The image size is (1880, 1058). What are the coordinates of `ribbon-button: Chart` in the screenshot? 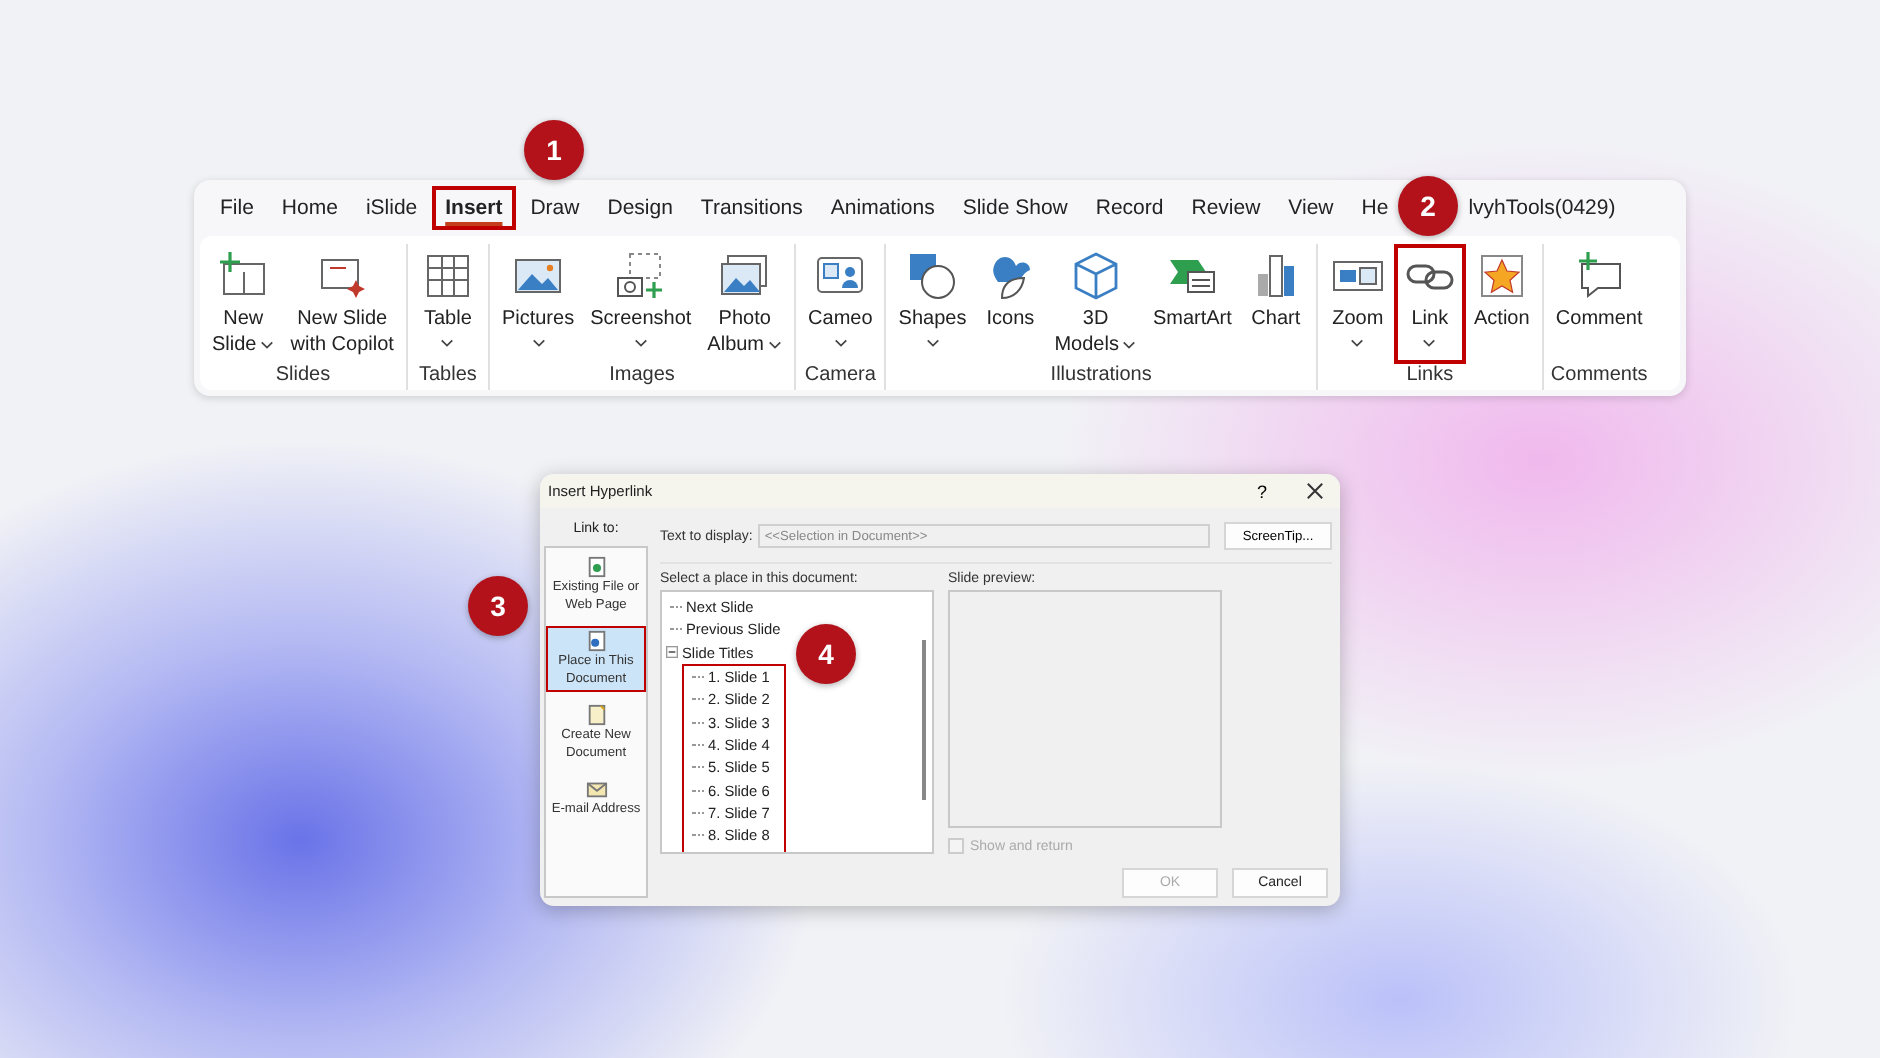 It's located at (1275, 304).